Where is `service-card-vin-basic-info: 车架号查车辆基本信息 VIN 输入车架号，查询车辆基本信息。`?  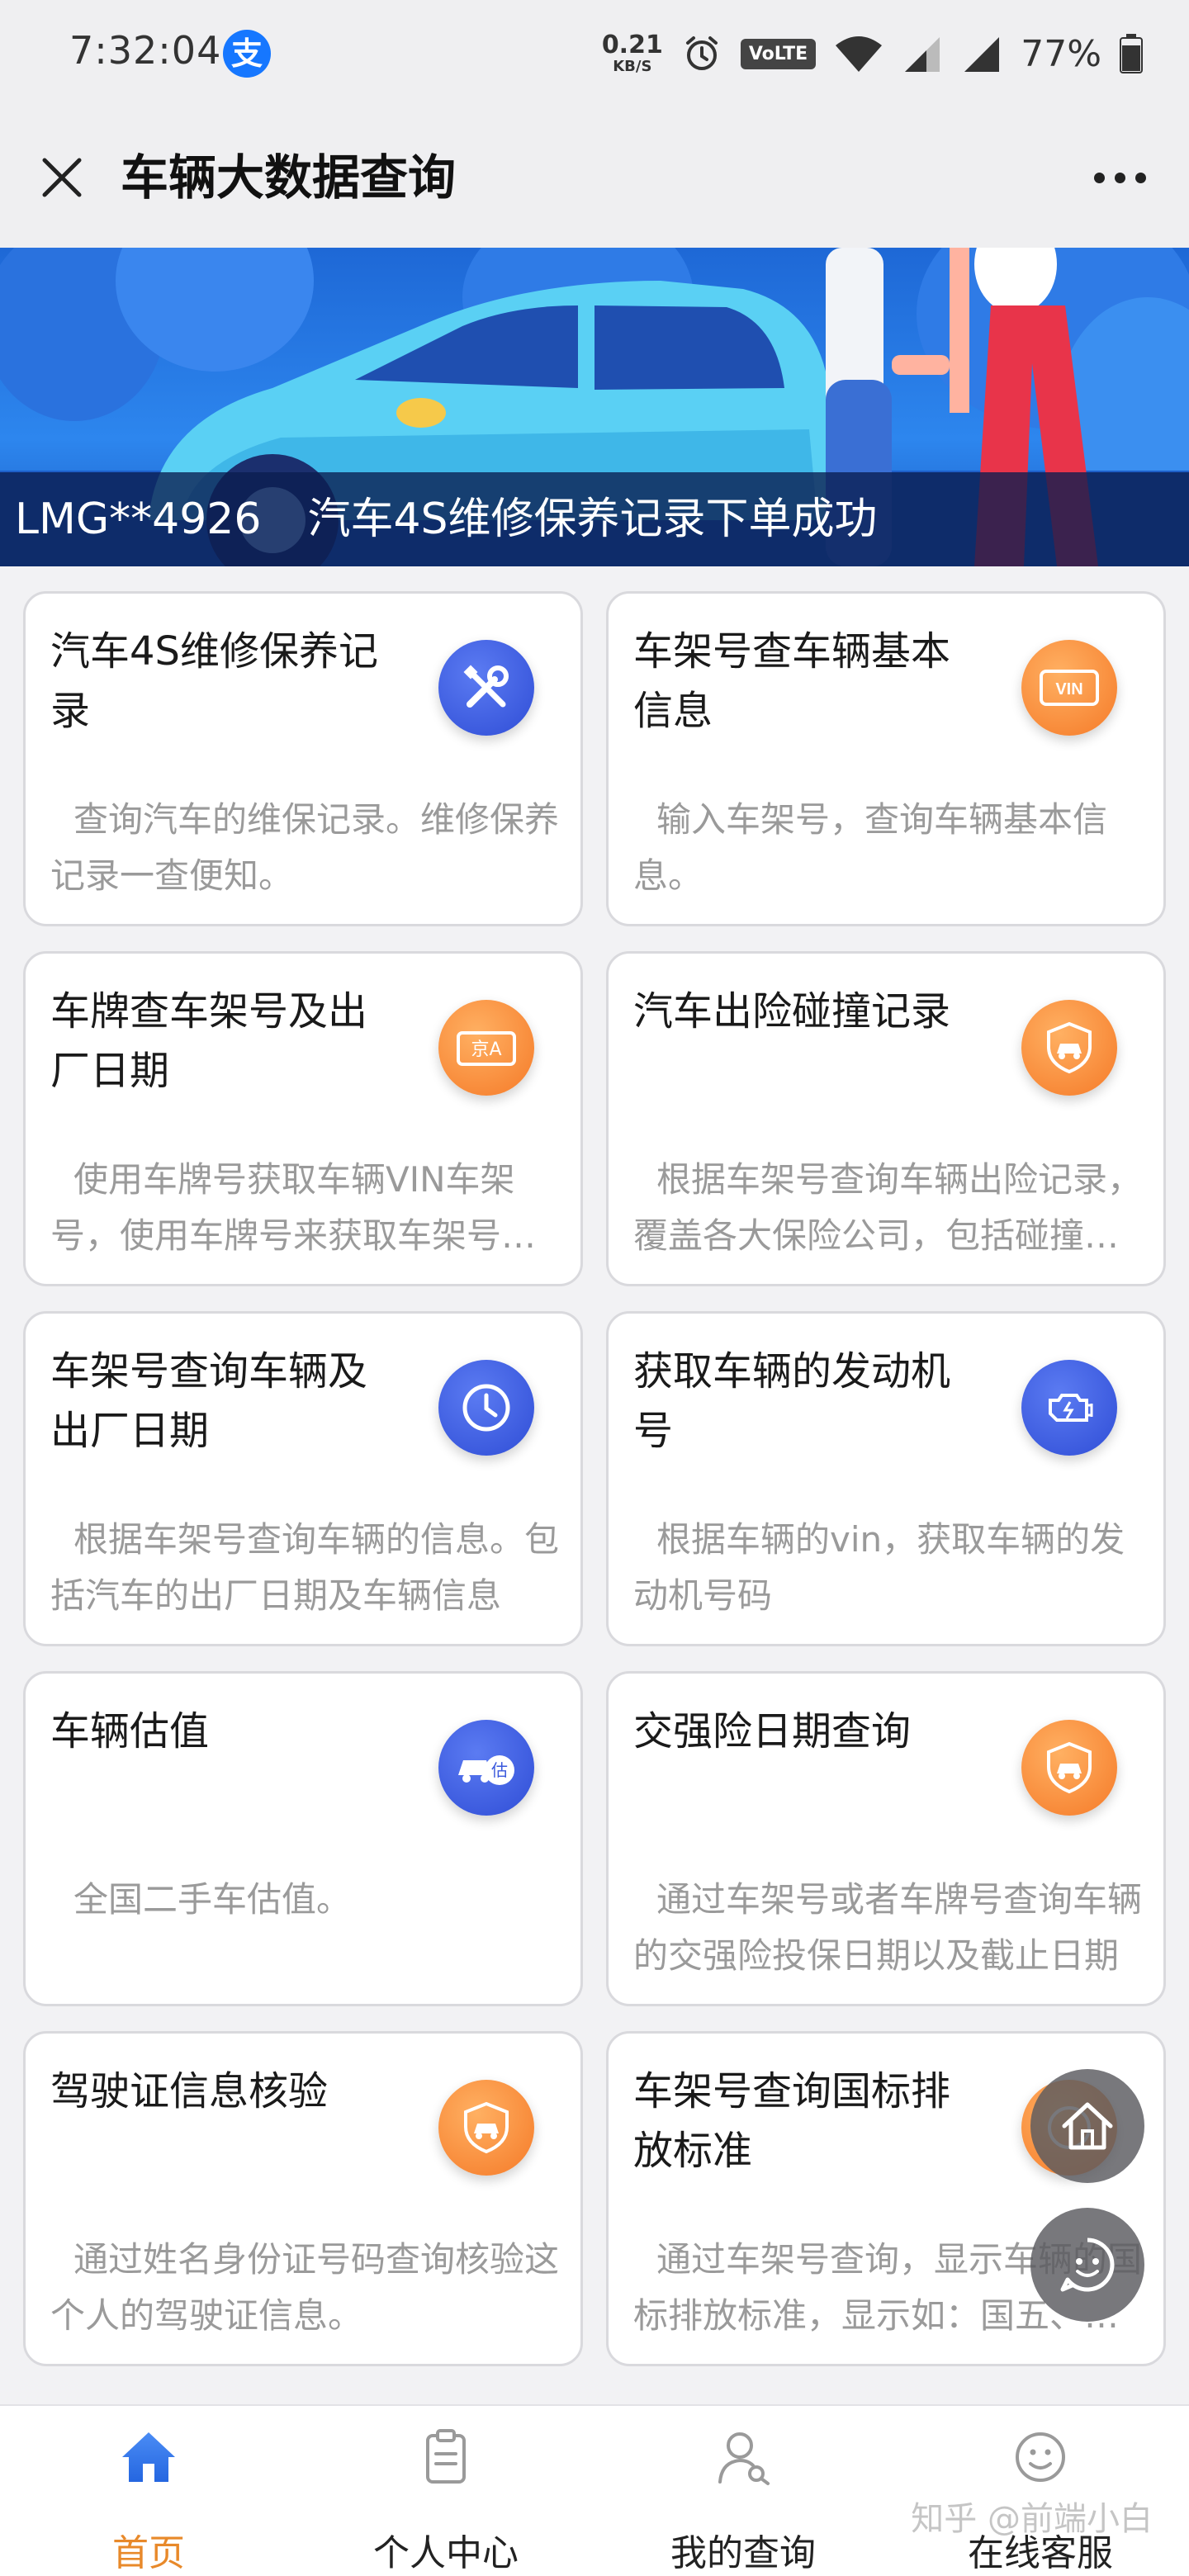
service-card-vin-basic-info: 车架号查车辆基本信息 VIN 输入车架号，查询车辆基本信息。 is located at coordinates (886, 758).